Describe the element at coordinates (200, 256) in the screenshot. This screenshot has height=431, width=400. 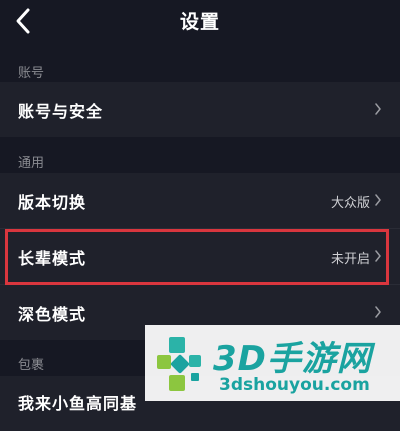
I see `settings-row-elder-mode: 长辈模式 未开启` at that location.